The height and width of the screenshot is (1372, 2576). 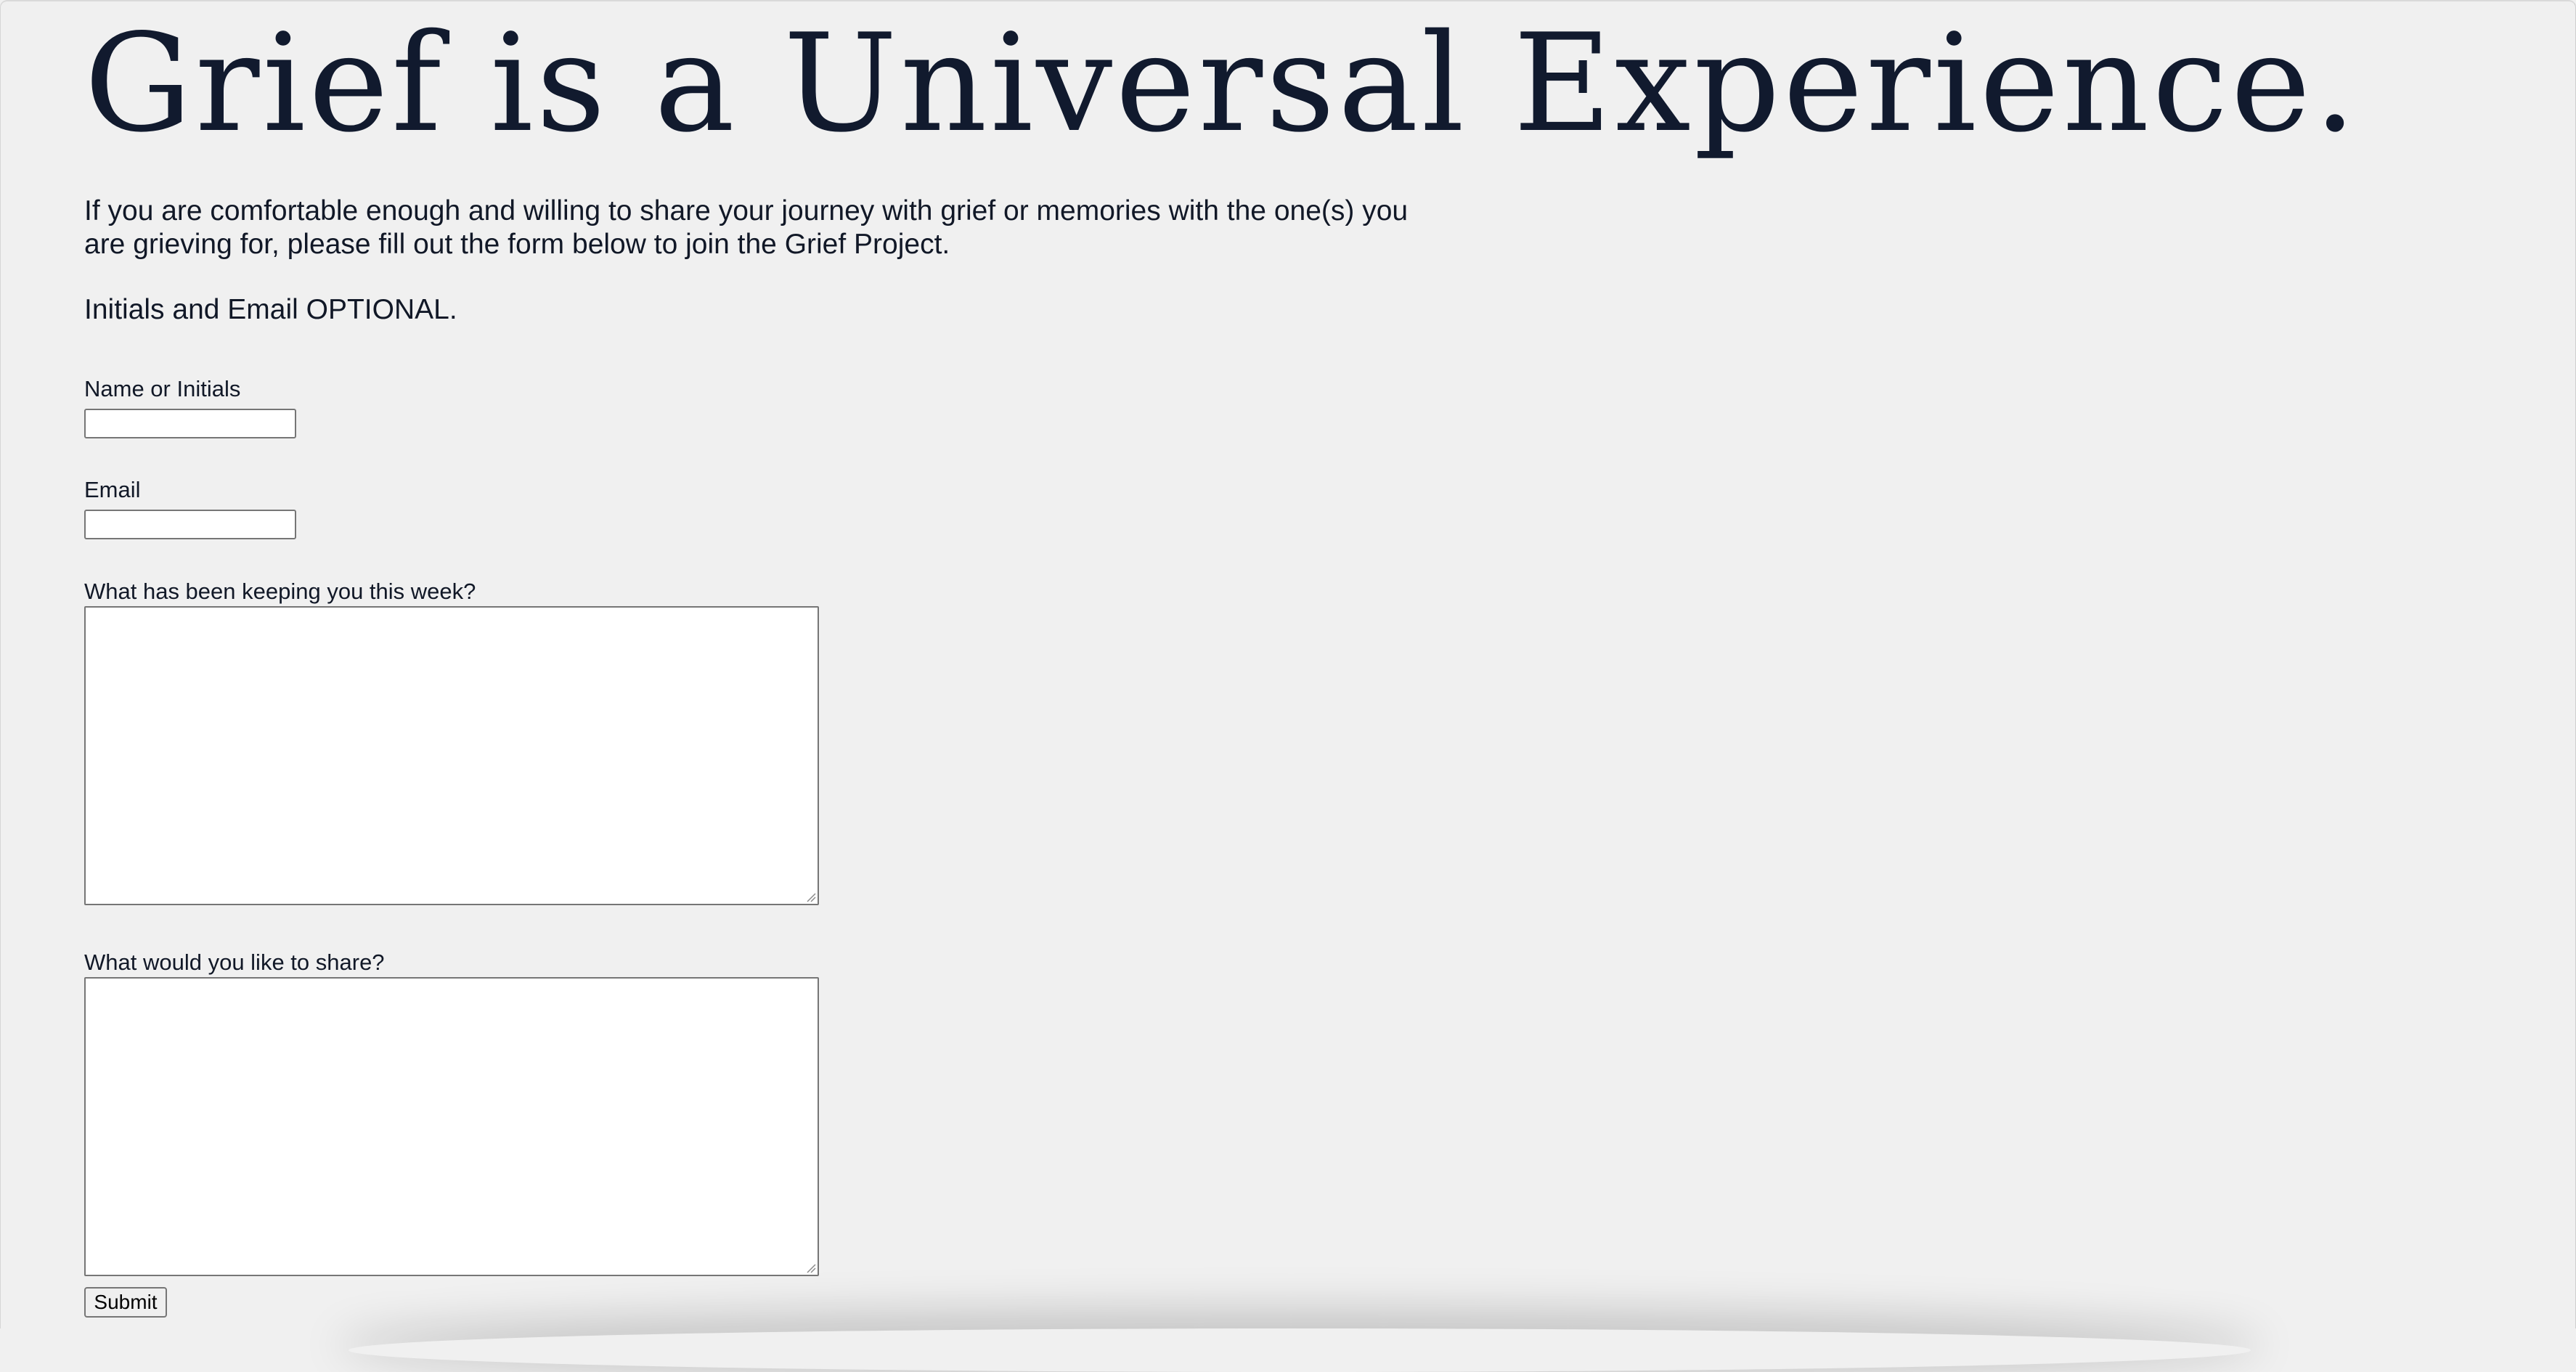 What do you see at coordinates (280, 592) in the screenshot?
I see `week-question-label: What has been keeping you this week?` at bounding box center [280, 592].